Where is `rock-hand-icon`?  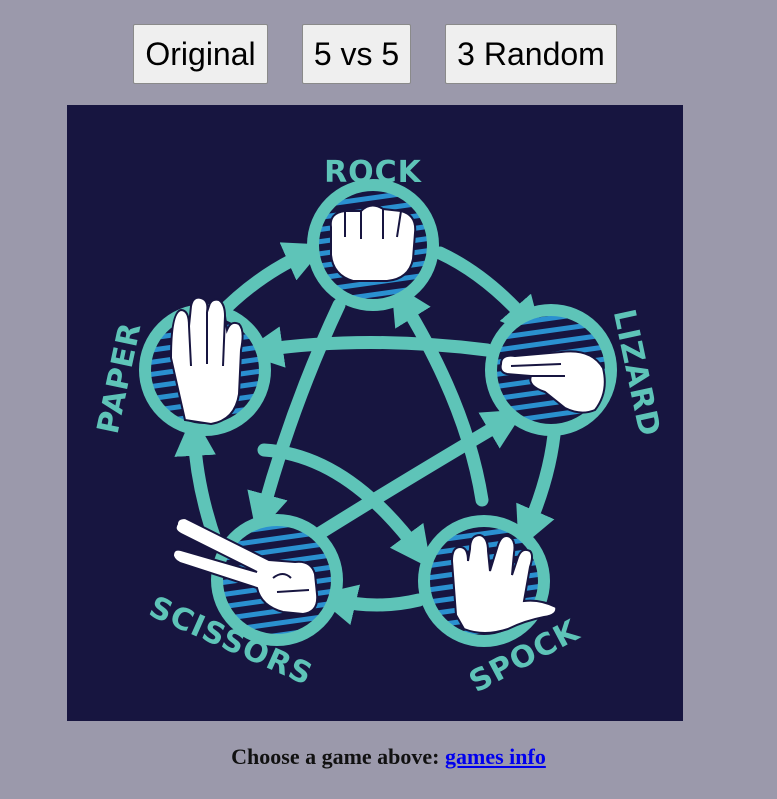
rock-hand-icon is located at coordinates (373, 243).